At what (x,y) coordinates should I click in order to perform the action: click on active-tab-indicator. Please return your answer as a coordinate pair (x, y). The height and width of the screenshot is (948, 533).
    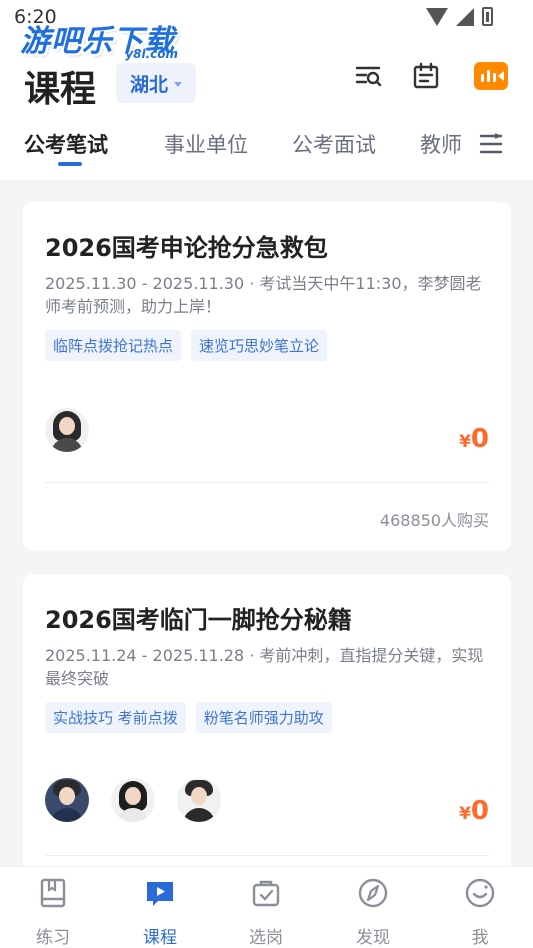
    Looking at the image, I should click on (70, 164).